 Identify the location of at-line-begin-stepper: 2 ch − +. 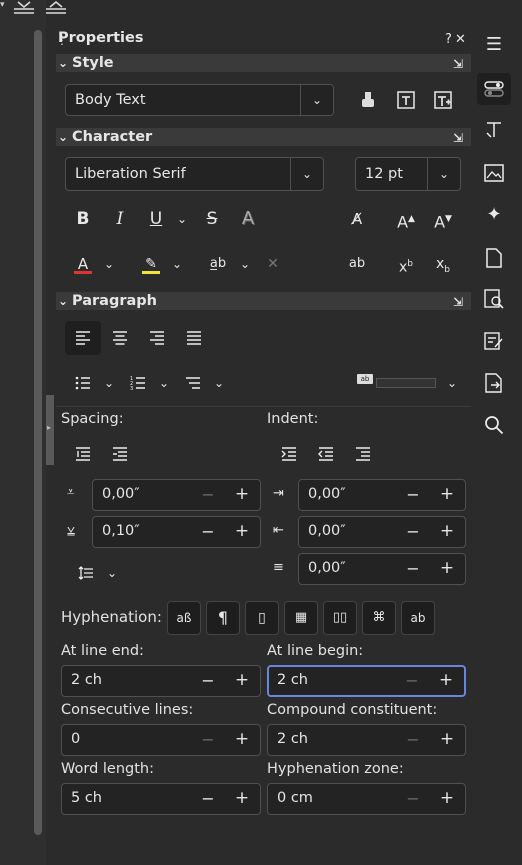
(366, 681).